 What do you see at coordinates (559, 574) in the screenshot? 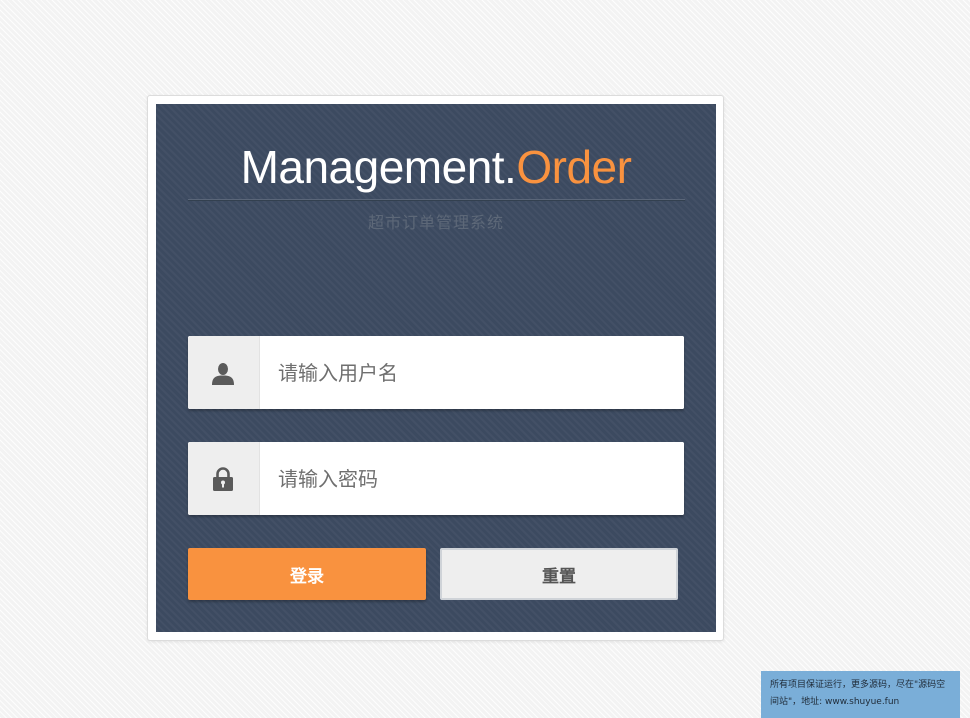
I see `reset-button: 重置` at bounding box center [559, 574].